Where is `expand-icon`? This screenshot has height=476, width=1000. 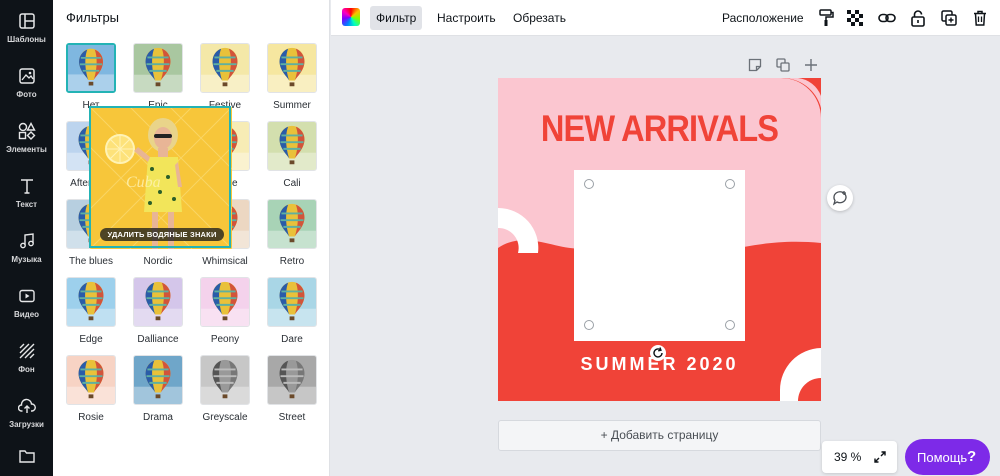 expand-icon is located at coordinates (880, 457).